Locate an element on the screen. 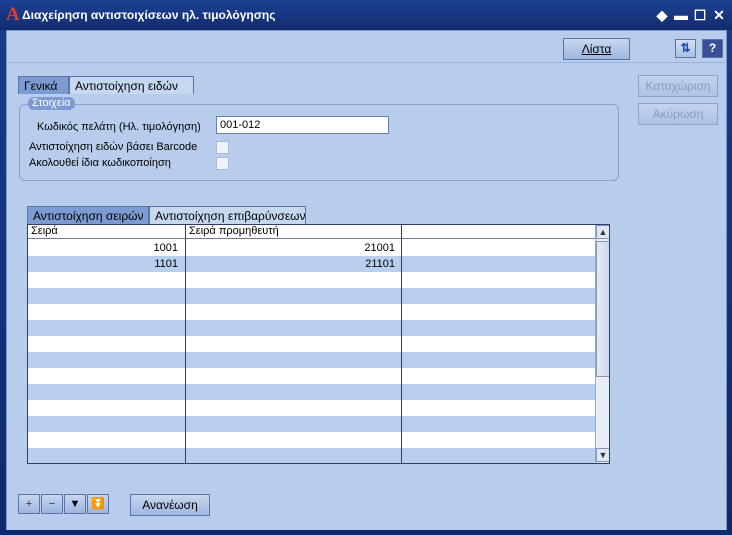 The image size is (732, 535). sort-arrows-icon: ⇅ is located at coordinates (685, 48).